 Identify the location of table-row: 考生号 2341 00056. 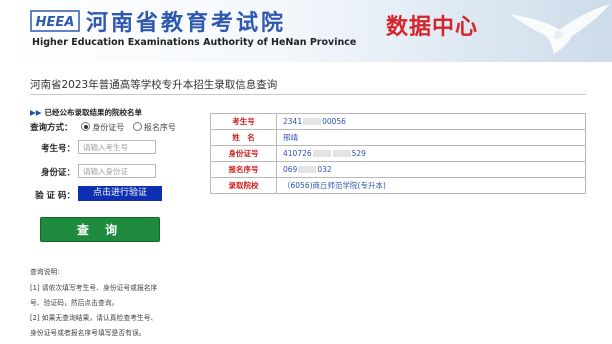
(398, 121).